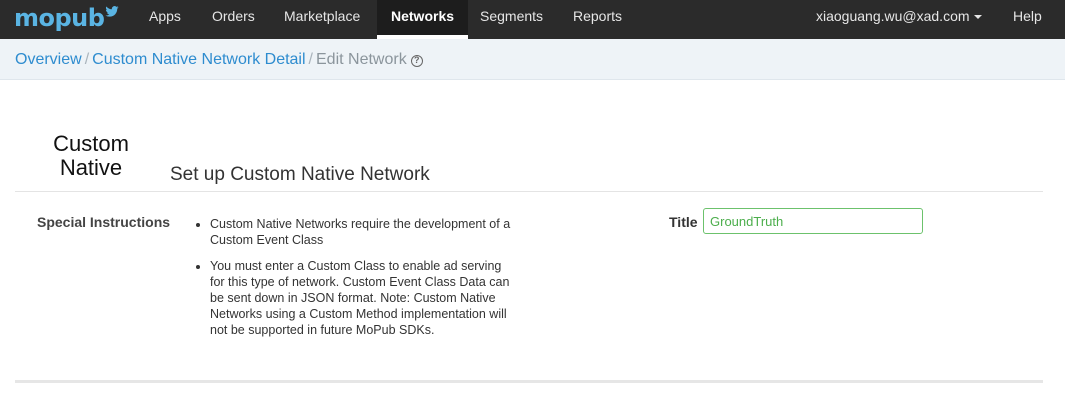 This screenshot has height=406, width=1065. What do you see at coordinates (300, 174) in the screenshot?
I see `page-title: Set up Custom Native Network` at bounding box center [300, 174].